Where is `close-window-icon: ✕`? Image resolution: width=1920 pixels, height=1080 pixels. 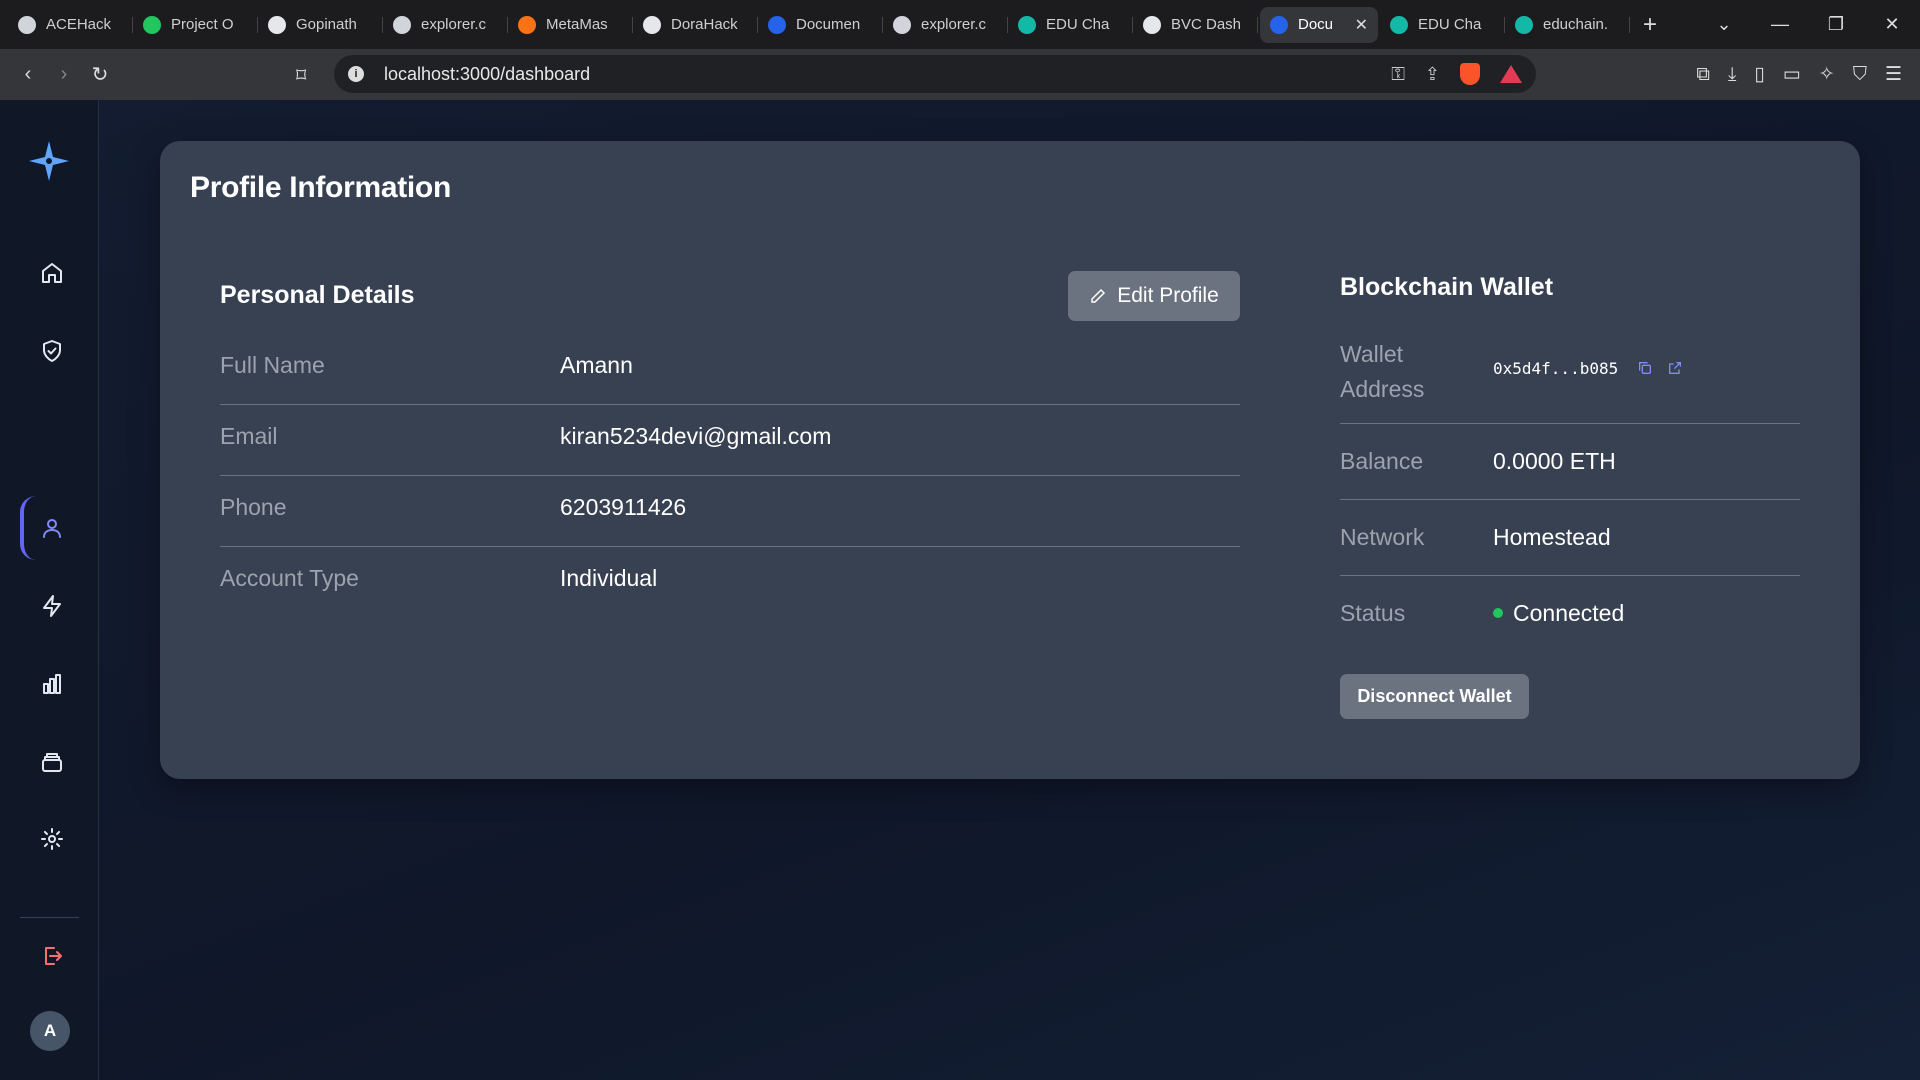
close-window-icon: ✕ is located at coordinates (1892, 24).